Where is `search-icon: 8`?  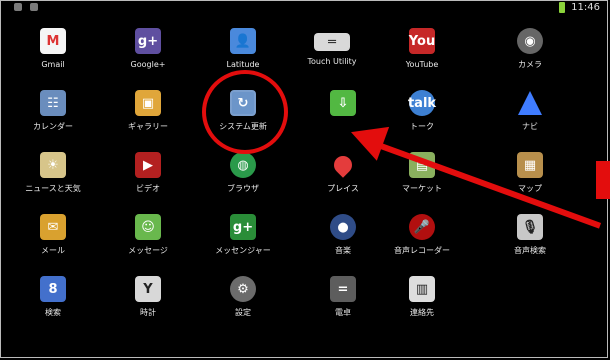
search-icon: 8 is located at coordinates (53, 289).